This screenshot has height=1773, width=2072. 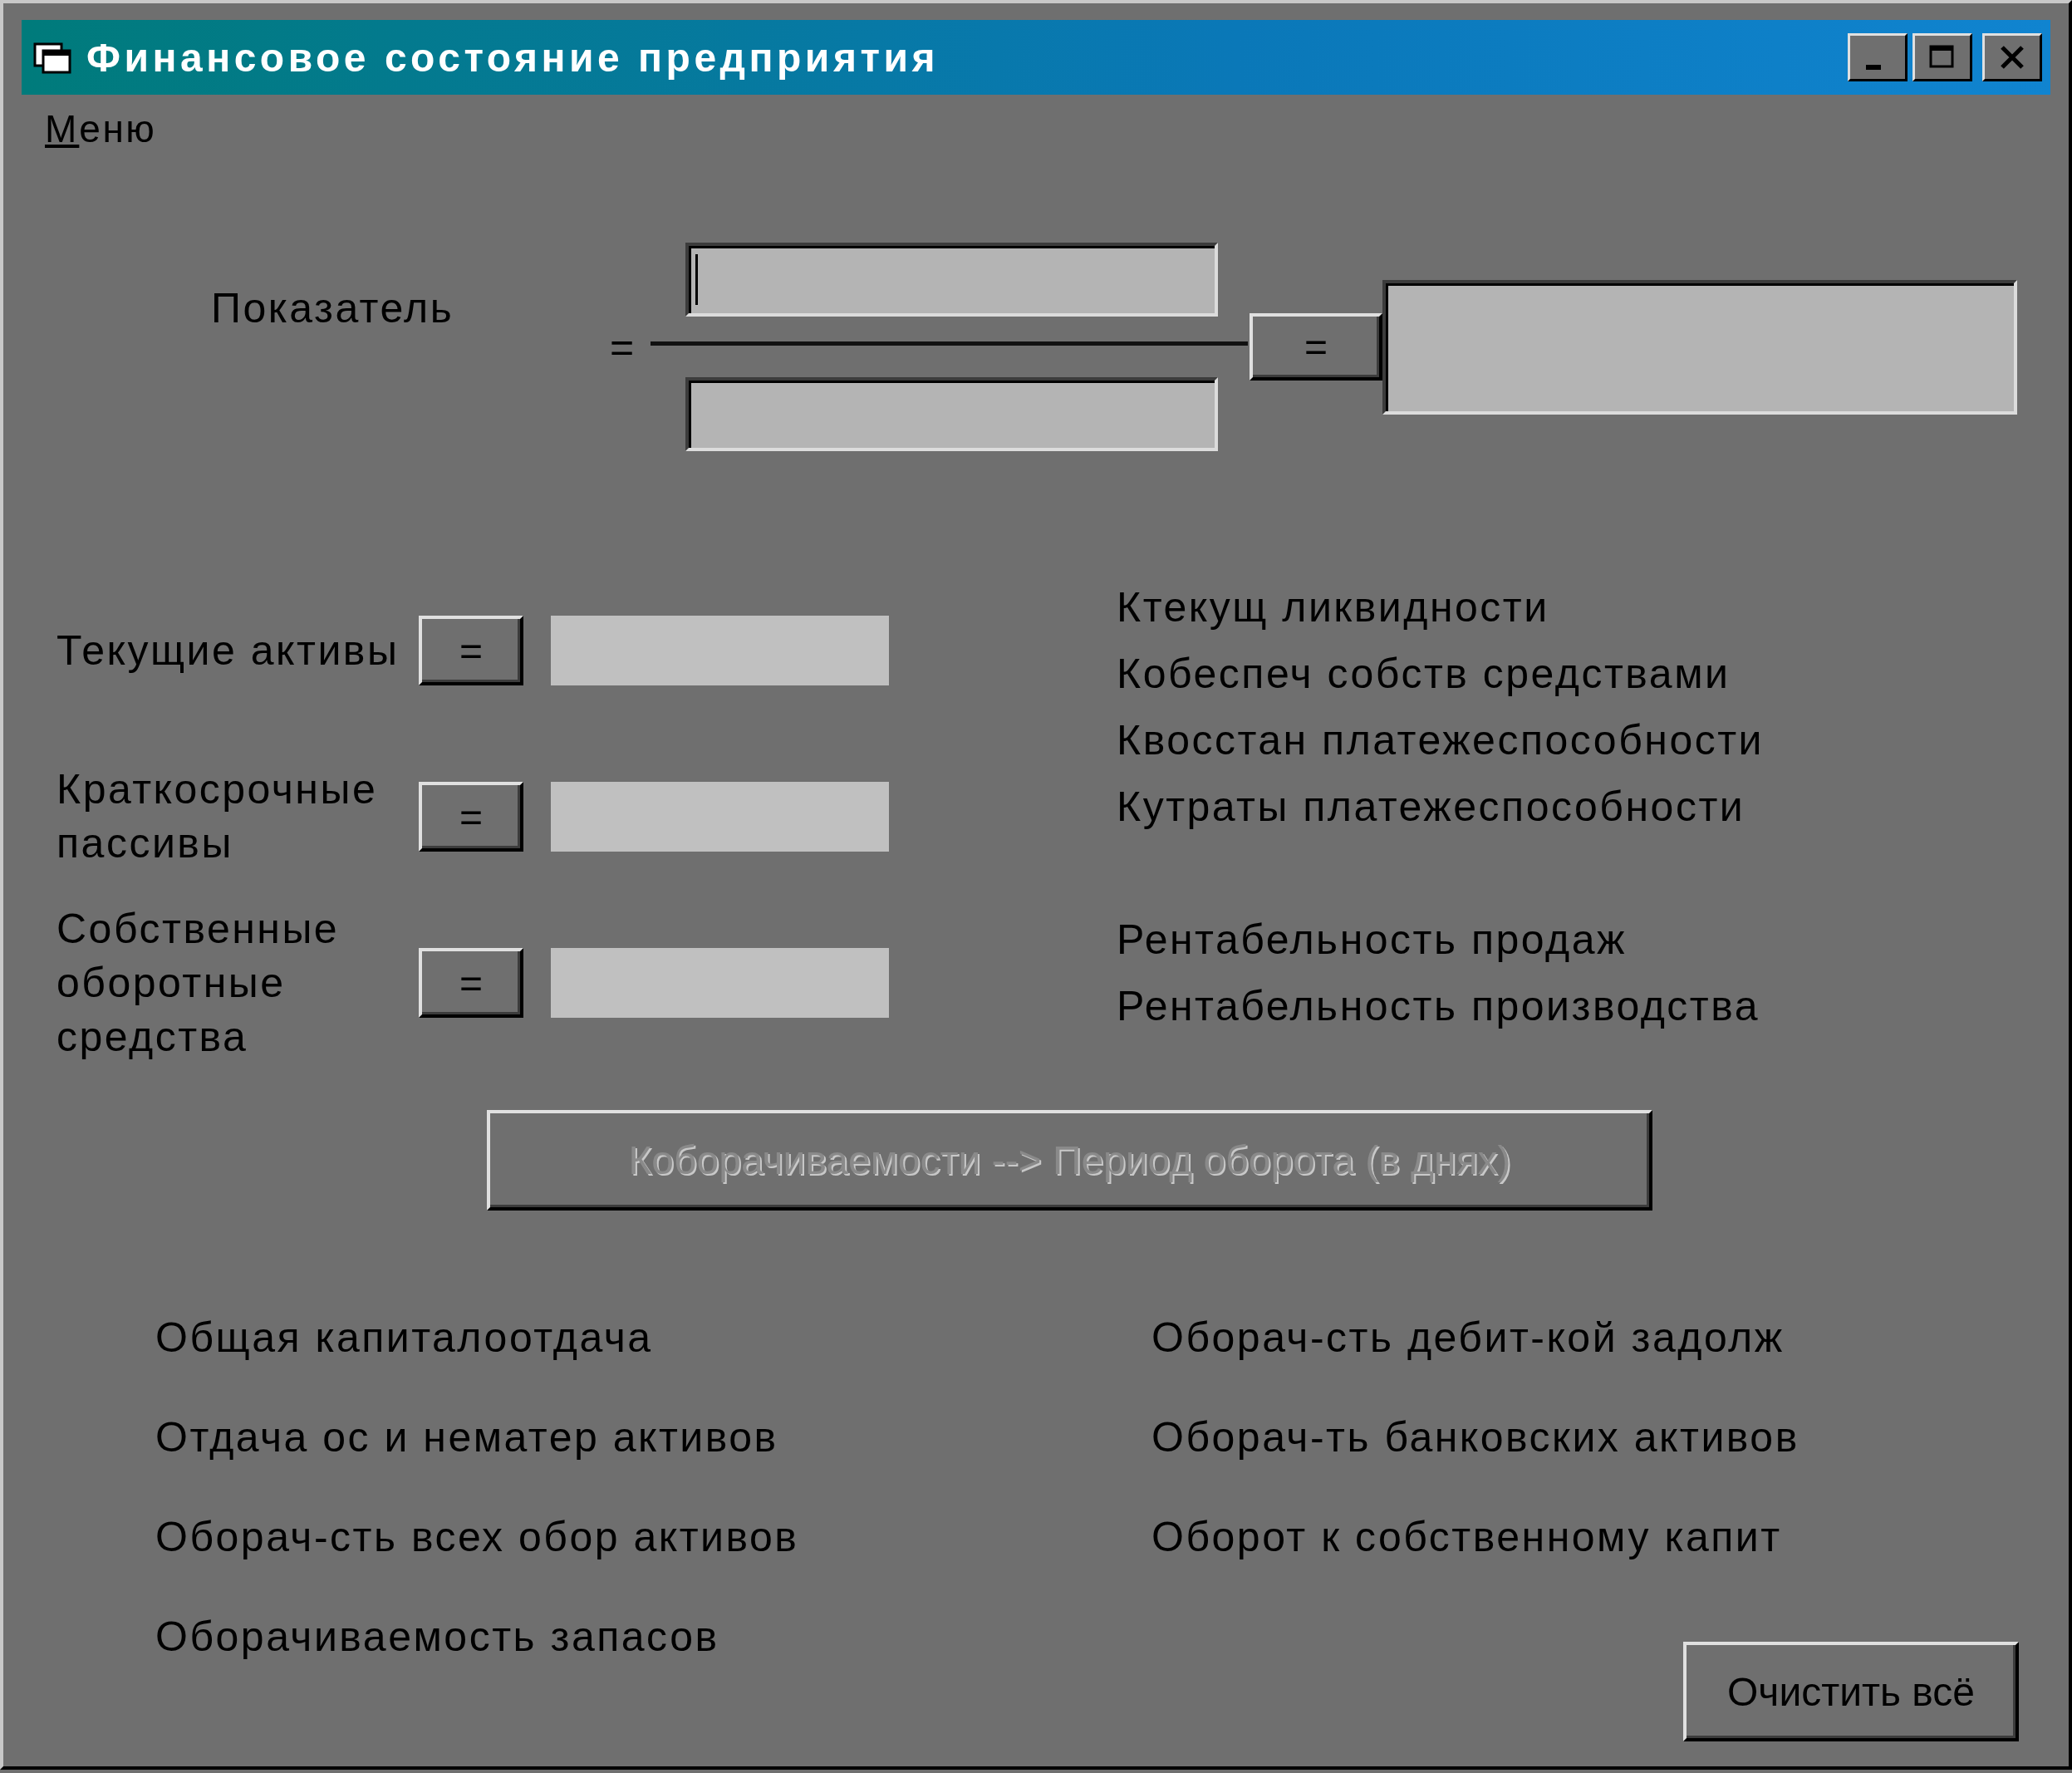 What do you see at coordinates (467, 1437) in the screenshot?
I see `ratio-label: Отдача ос и нематер активов` at bounding box center [467, 1437].